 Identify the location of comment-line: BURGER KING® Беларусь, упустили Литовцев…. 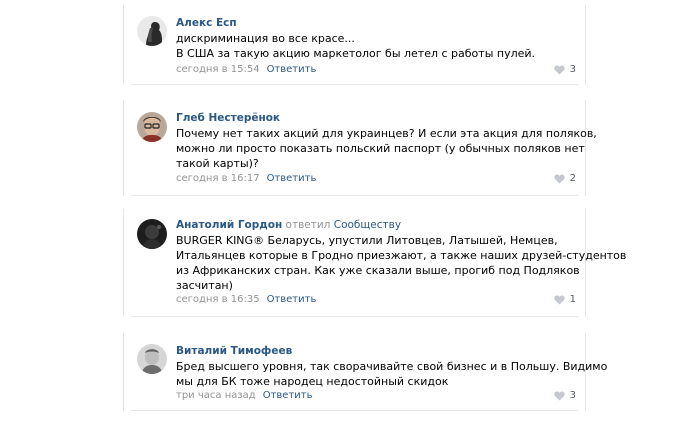
(367, 240).